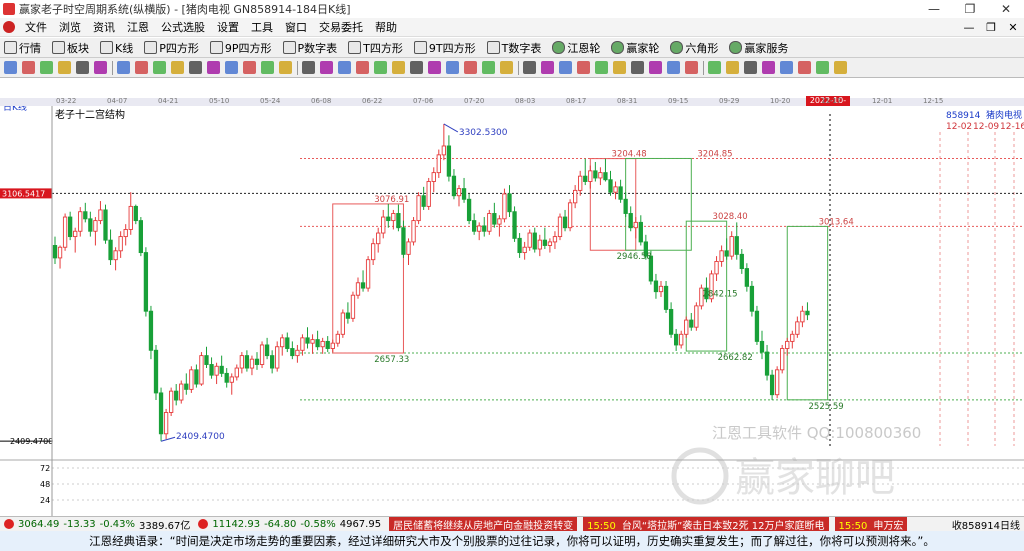 This screenshot has height=551, width=1024. Describe the element at coordinates (341, 27) in the screenshot. I see `menu-trade: 交易委托` at that location.